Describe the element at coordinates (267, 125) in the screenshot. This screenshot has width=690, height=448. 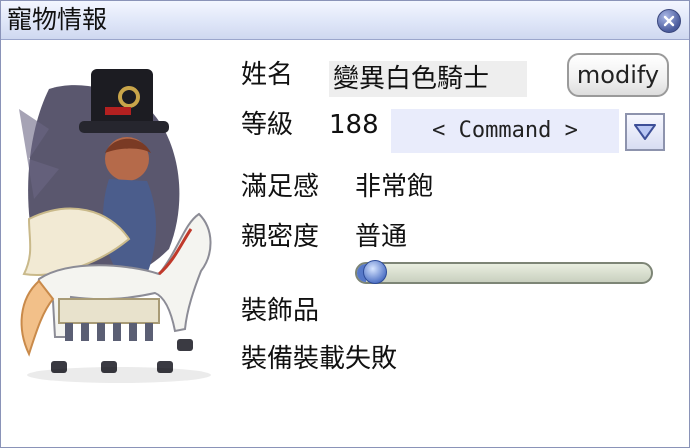
I see `level-label: 等級` at that location.